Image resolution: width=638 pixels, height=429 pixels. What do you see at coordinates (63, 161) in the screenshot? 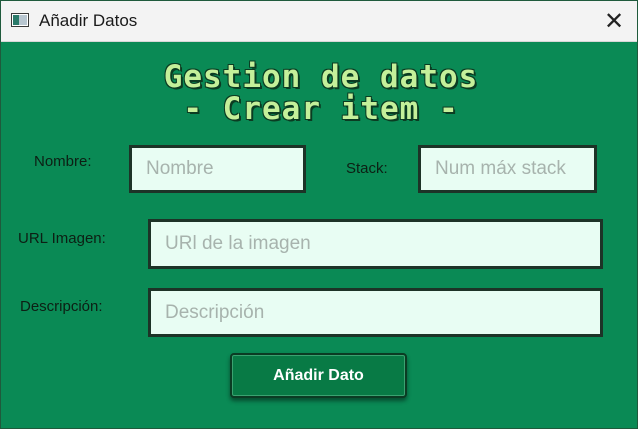
I see `nombre-label: Nombre:` at bounding box center [63, 161].